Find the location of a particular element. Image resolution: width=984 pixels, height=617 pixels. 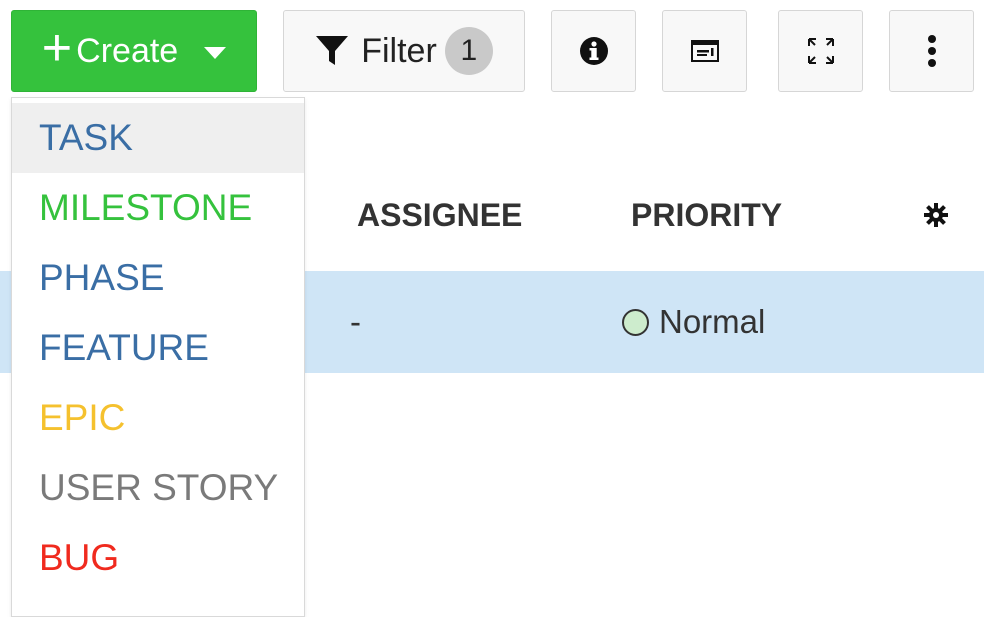

menu-item-label: FEATURE is located at coordinates (124, 347).